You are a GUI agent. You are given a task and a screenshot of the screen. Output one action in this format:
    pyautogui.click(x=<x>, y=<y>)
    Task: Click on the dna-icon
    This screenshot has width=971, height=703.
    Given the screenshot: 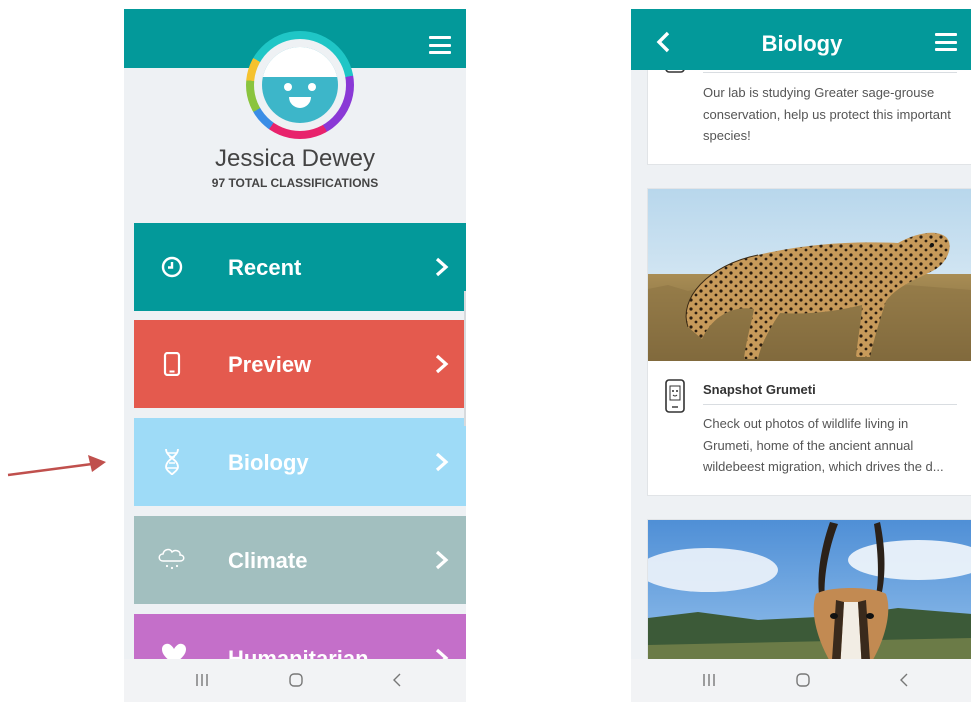 What is the action you would take?
    pyautogui.click(x=172, y=462)
    